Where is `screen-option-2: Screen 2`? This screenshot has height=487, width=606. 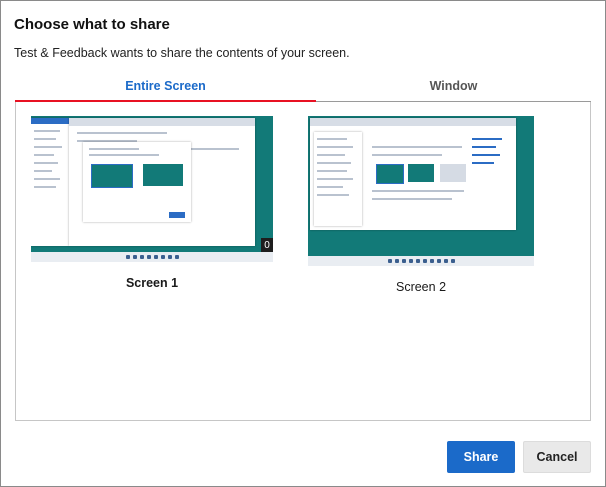
screen-option-2: Screen 2 is located at coordinates (421, 205).